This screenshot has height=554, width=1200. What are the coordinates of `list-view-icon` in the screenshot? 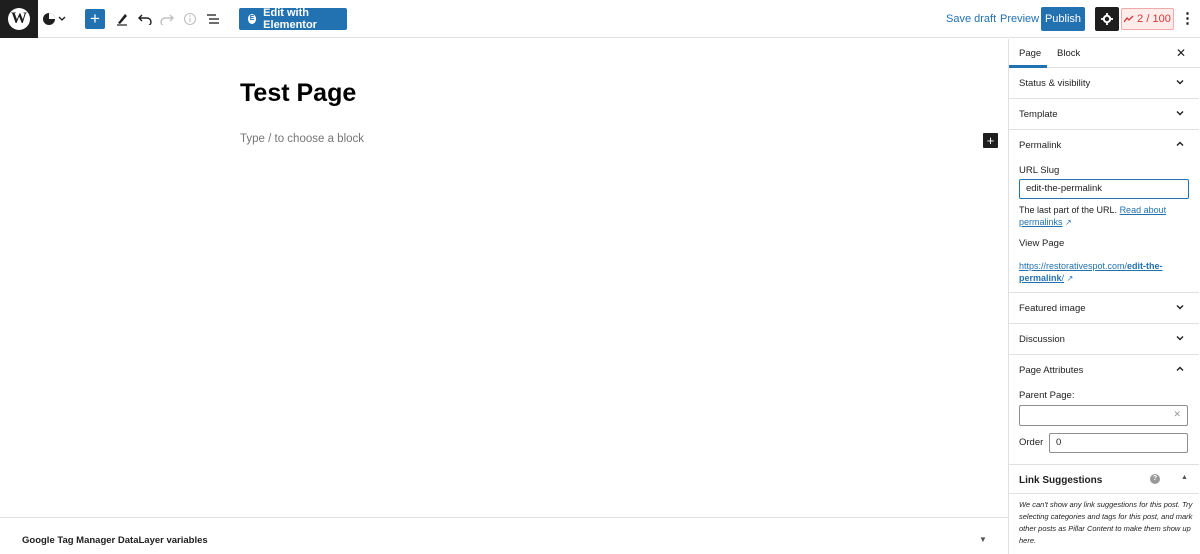 It's located at (213, 19).